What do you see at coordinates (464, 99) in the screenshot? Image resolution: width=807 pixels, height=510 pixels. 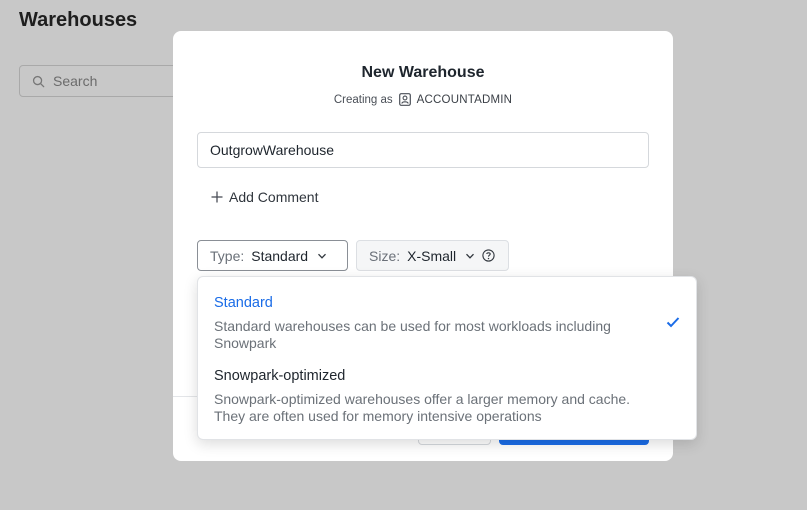 I see `role-name: ACCOUNTADMIN` at bounding box center [464, 99].